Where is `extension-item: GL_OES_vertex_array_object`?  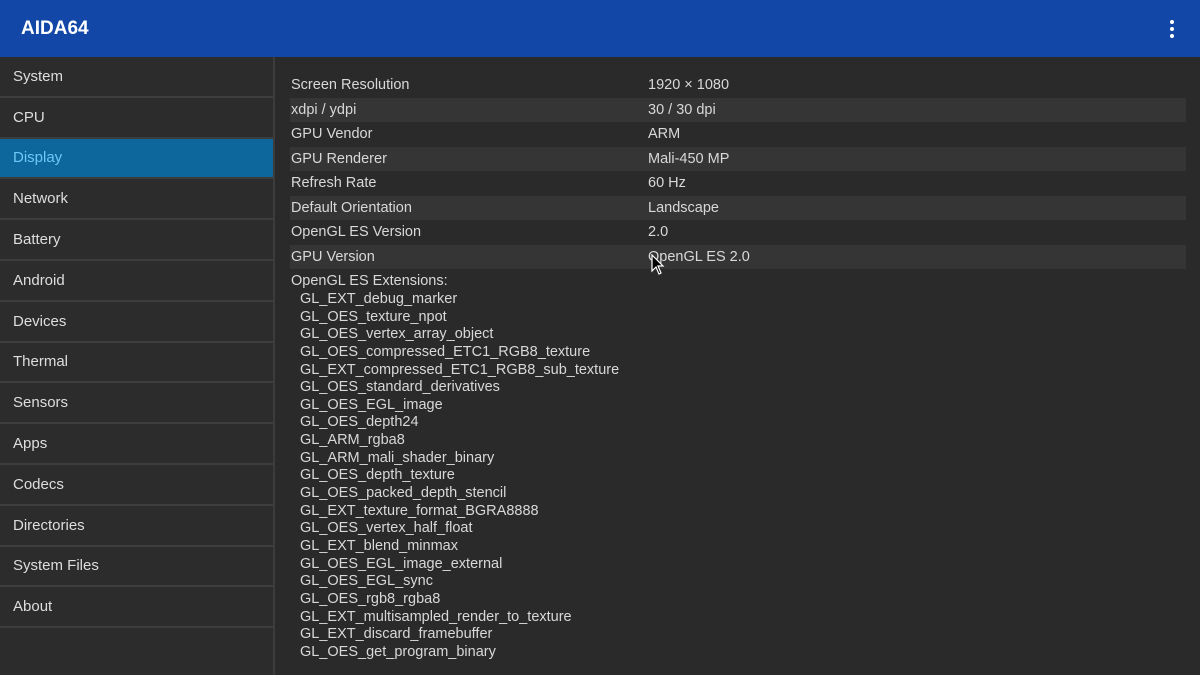 extension-item: GL_OES_vertex_array_object is located at coordinates (397, 334).